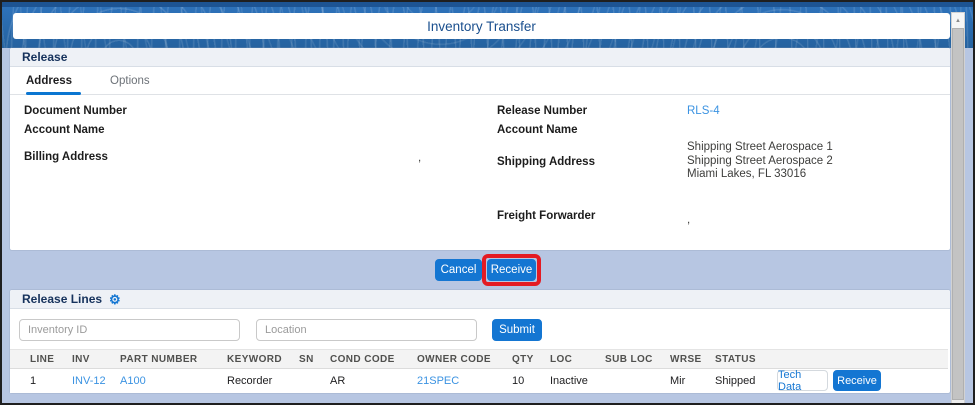  I want to click on release-section-title: Release, so click(45, 57).